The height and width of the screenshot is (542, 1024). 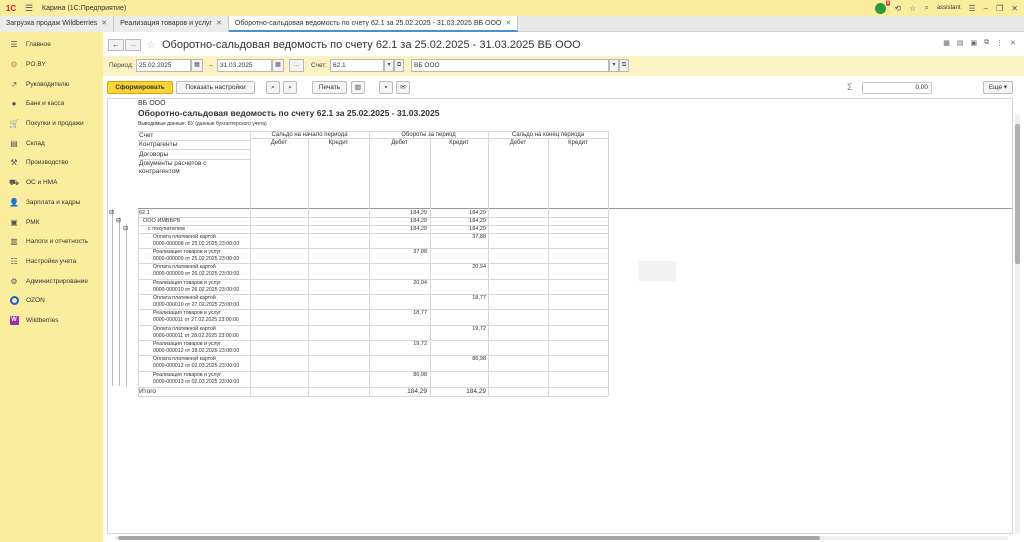 I want to click on period-end-input: 31.03.2025, so click(x=244, y=65).